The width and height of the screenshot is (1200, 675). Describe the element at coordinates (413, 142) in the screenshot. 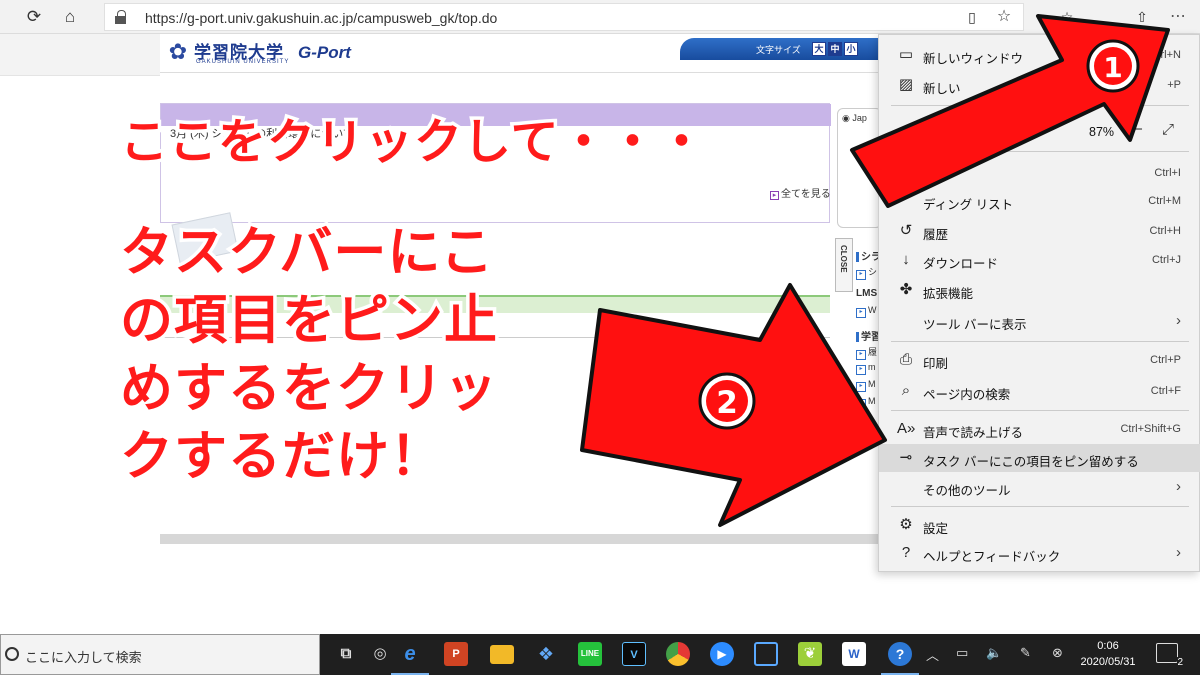

I see `instruction-headline: ここをクリックして・・・` at that location.